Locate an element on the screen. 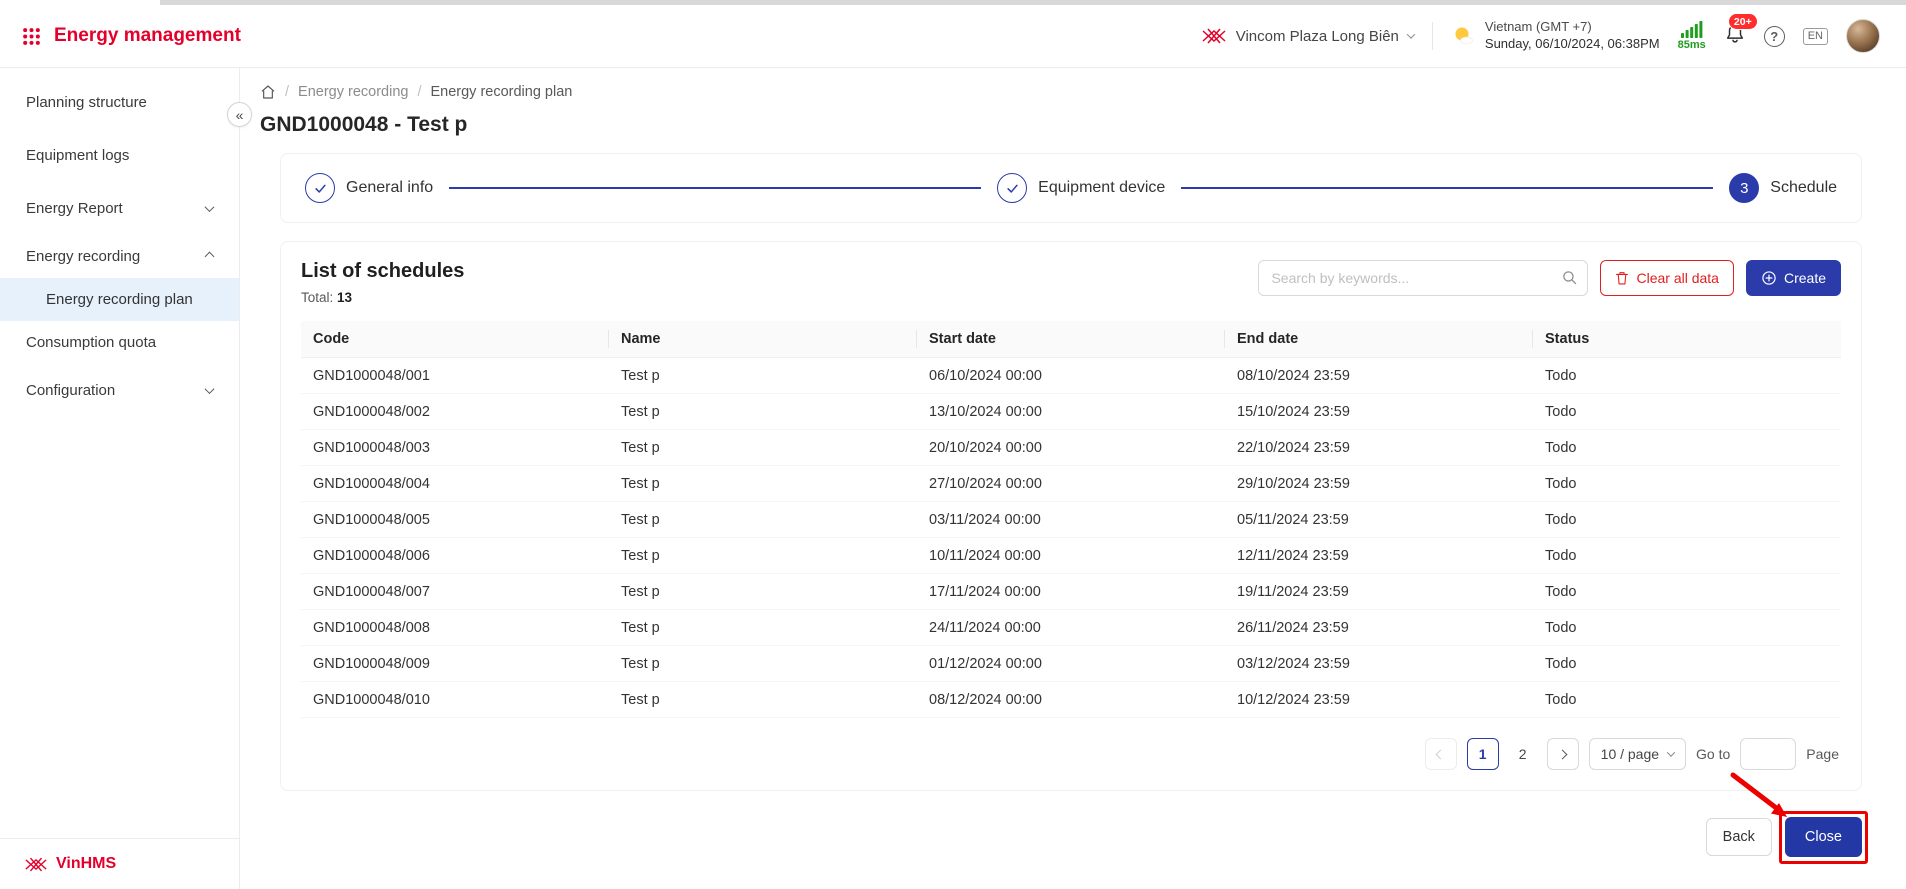 Image resolution: width=1906 pixels, height=889 pixels. cell-code: GND1000048/002 is located at coordinates (455, 411).